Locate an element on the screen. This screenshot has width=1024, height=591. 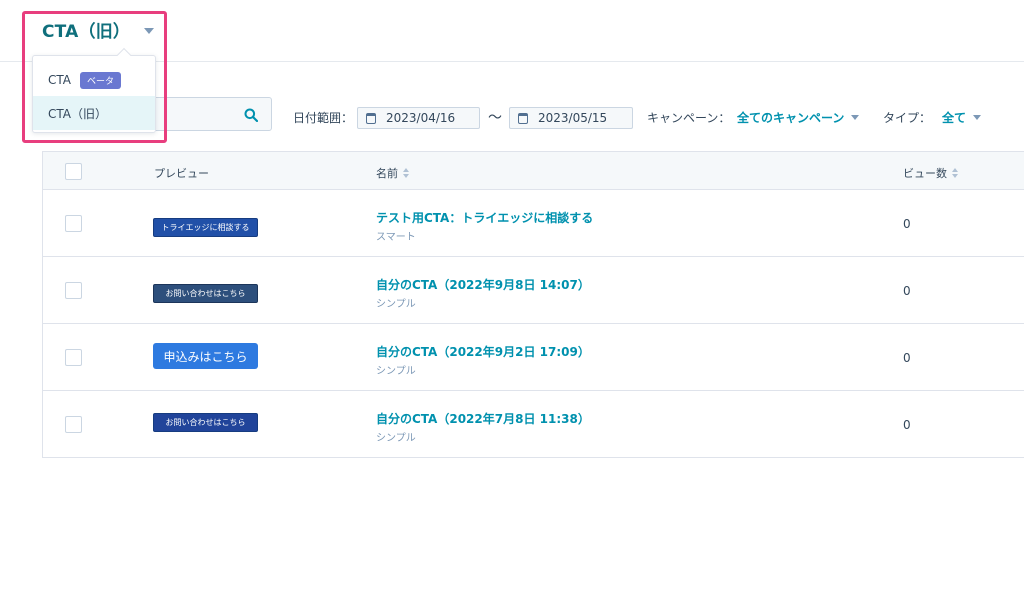
cta-preview-button: トライエッジに相談する is located at coordinates (205, 227).